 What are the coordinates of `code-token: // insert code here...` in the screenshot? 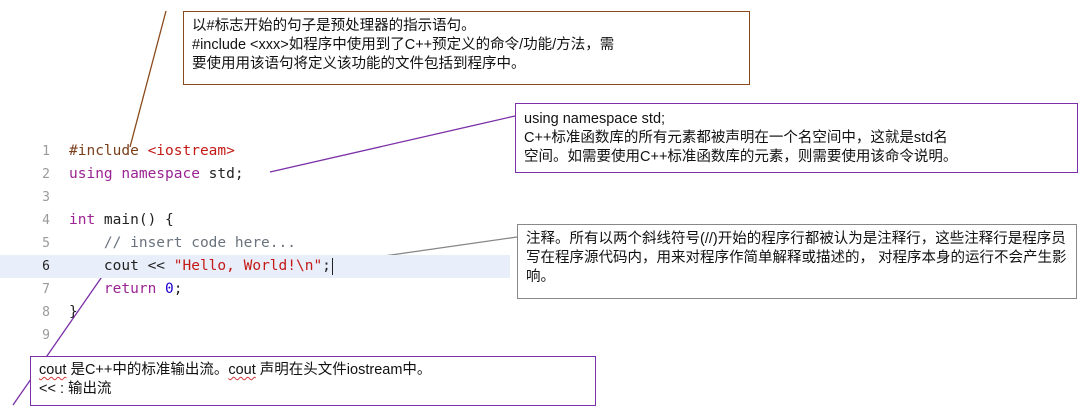 It's located at (182, 243).